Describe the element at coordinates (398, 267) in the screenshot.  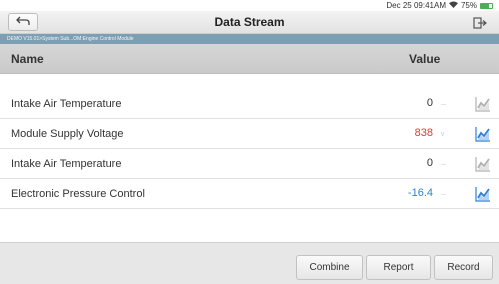
I see `report-button: Report` at that location.